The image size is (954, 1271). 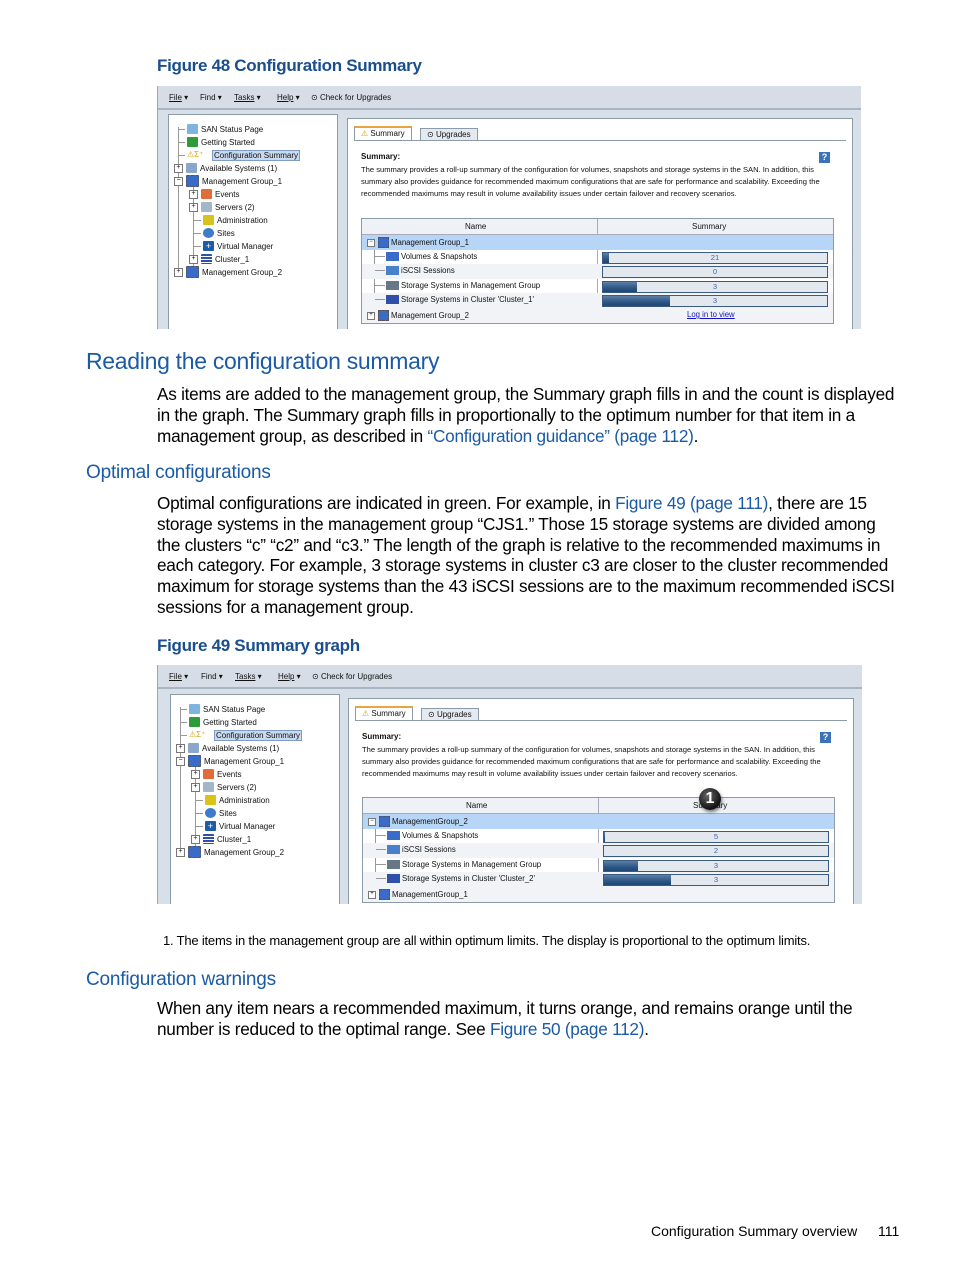 I want to click on link-configuration-guidance: “Configuration guidance” (page 112), so click(x=561, y=436).